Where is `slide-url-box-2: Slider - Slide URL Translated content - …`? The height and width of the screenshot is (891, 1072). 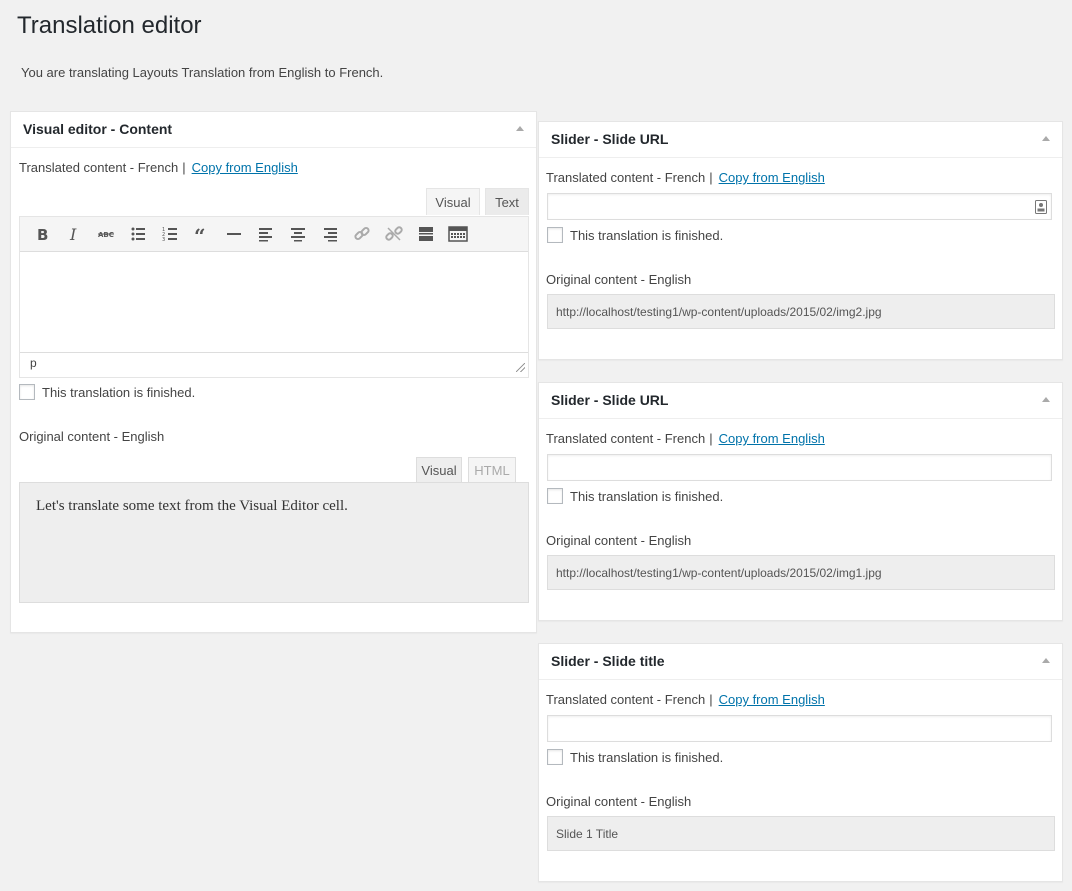 slide-url-box-2: Slider - Slide URL Translated content - … is located at coordinates (800, 501).